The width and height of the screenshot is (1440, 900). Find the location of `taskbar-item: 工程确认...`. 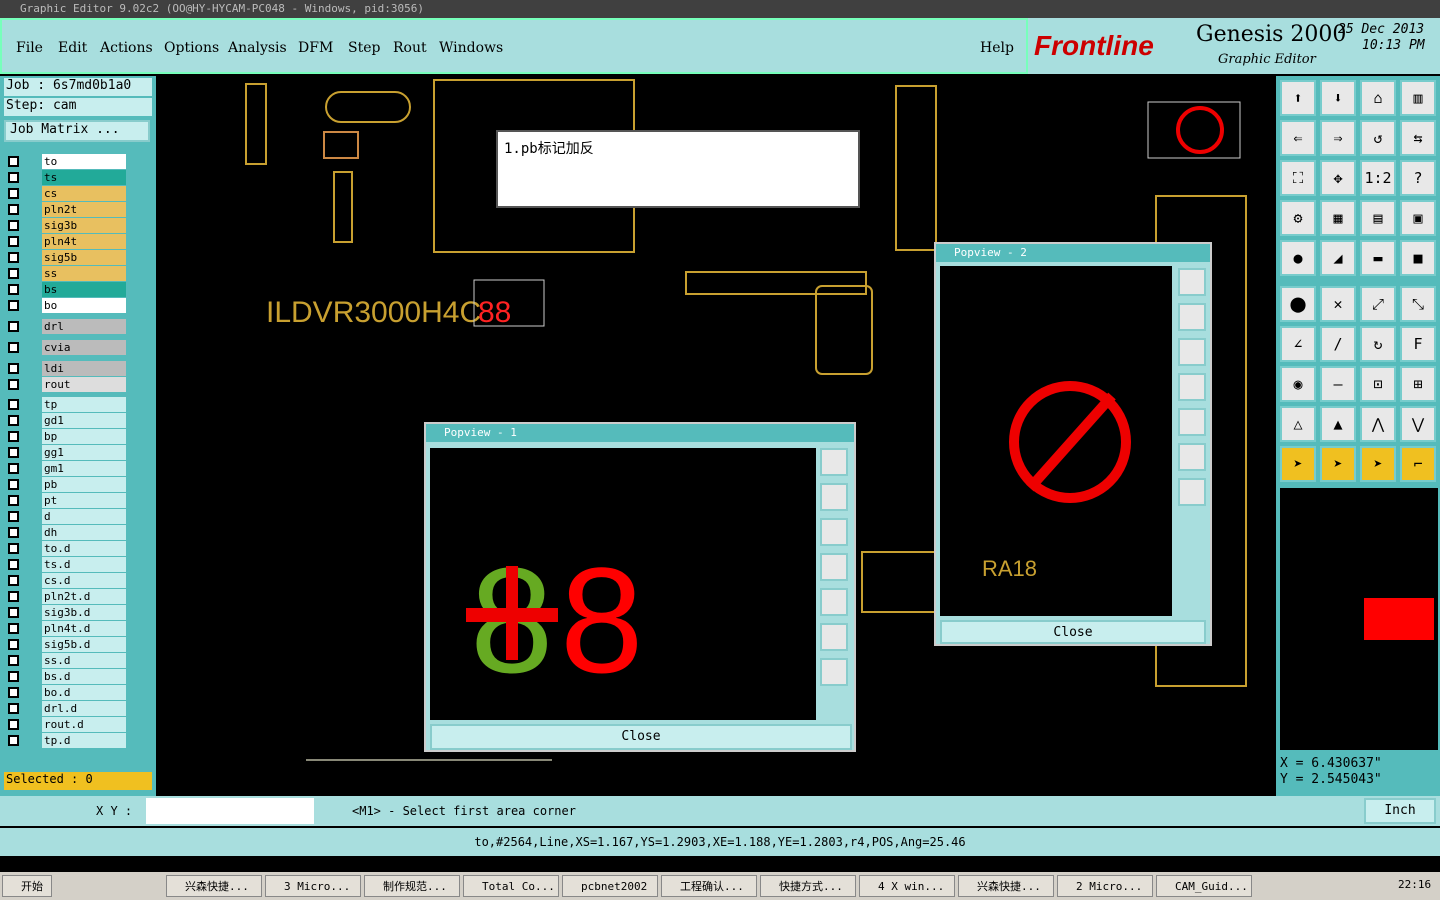

taskbar-item: 工程确认... is located at coordinates (709, 886).